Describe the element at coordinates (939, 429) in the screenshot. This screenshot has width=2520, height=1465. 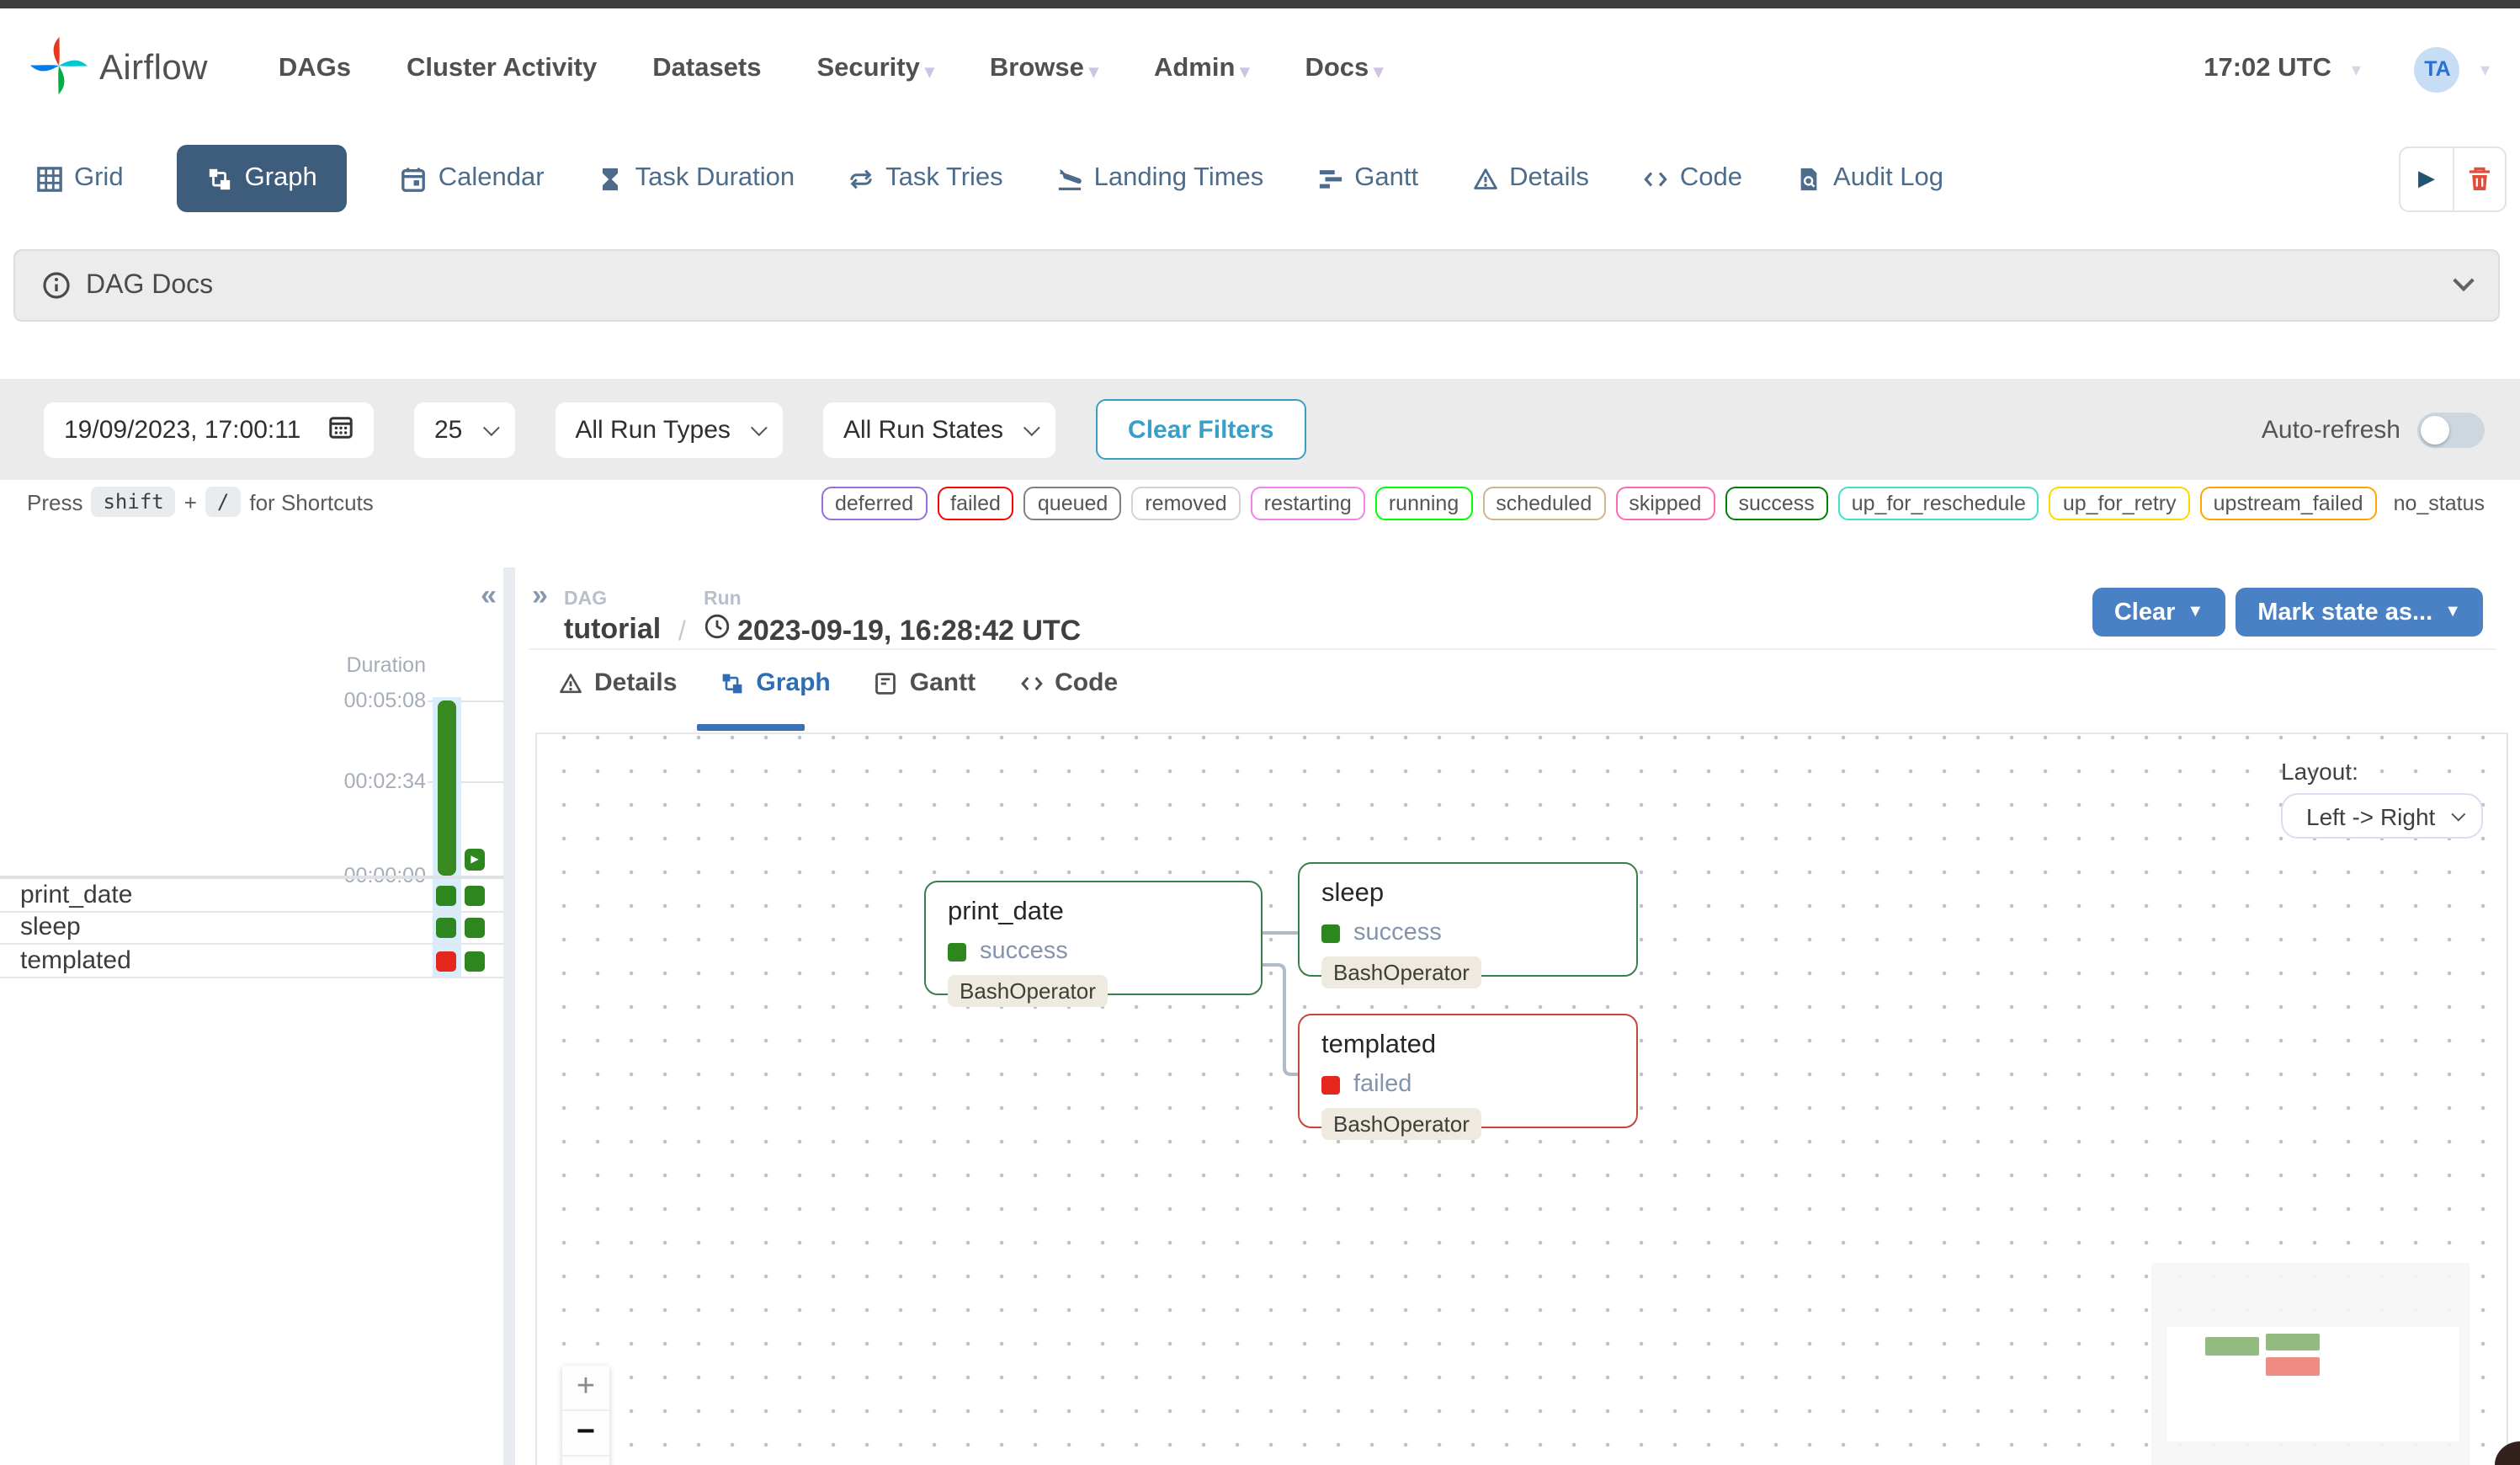
I see `run-states-select: All Run States` at that location.